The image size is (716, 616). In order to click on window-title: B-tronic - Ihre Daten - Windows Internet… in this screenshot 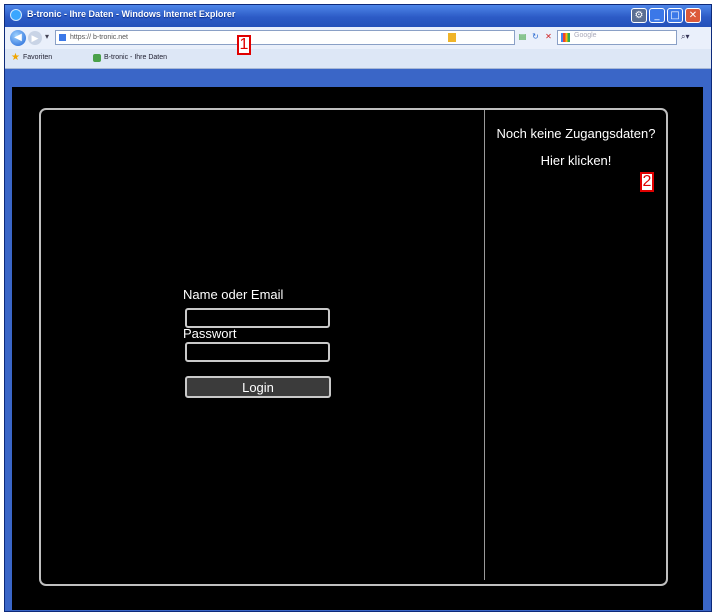, I will do `click(131, 14)`.